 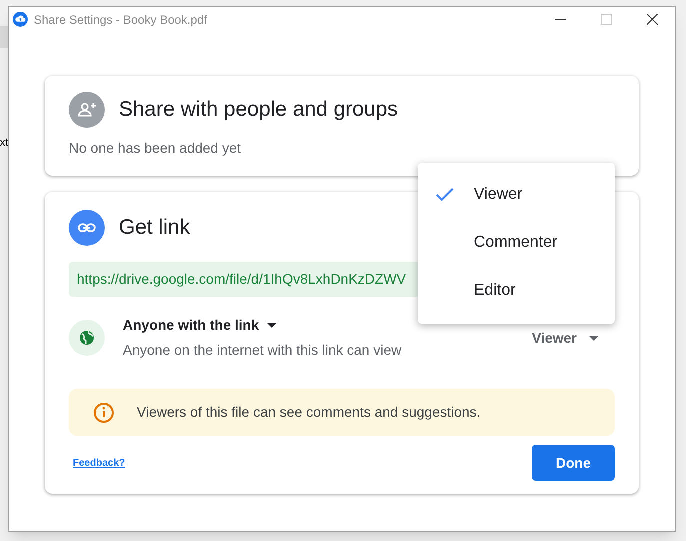 I want to click on menu-item: Viewer, so click(x=516, y=195).